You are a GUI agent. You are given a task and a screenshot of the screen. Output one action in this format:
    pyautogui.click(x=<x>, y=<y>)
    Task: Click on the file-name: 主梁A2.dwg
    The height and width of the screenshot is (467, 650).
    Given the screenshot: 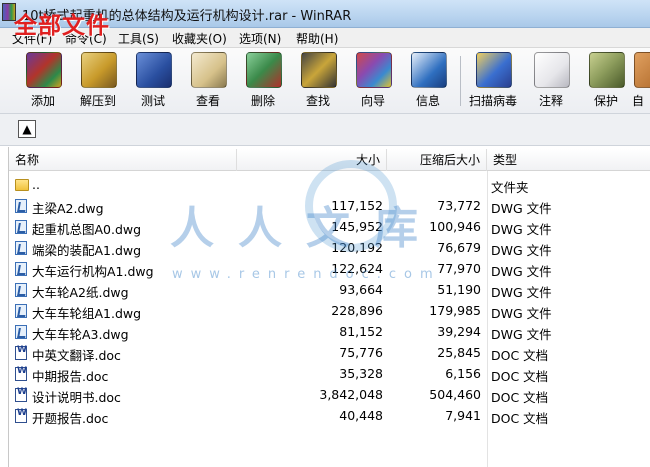 What is the action you would take?
    pyautogui.click(x=68, y=208)
    